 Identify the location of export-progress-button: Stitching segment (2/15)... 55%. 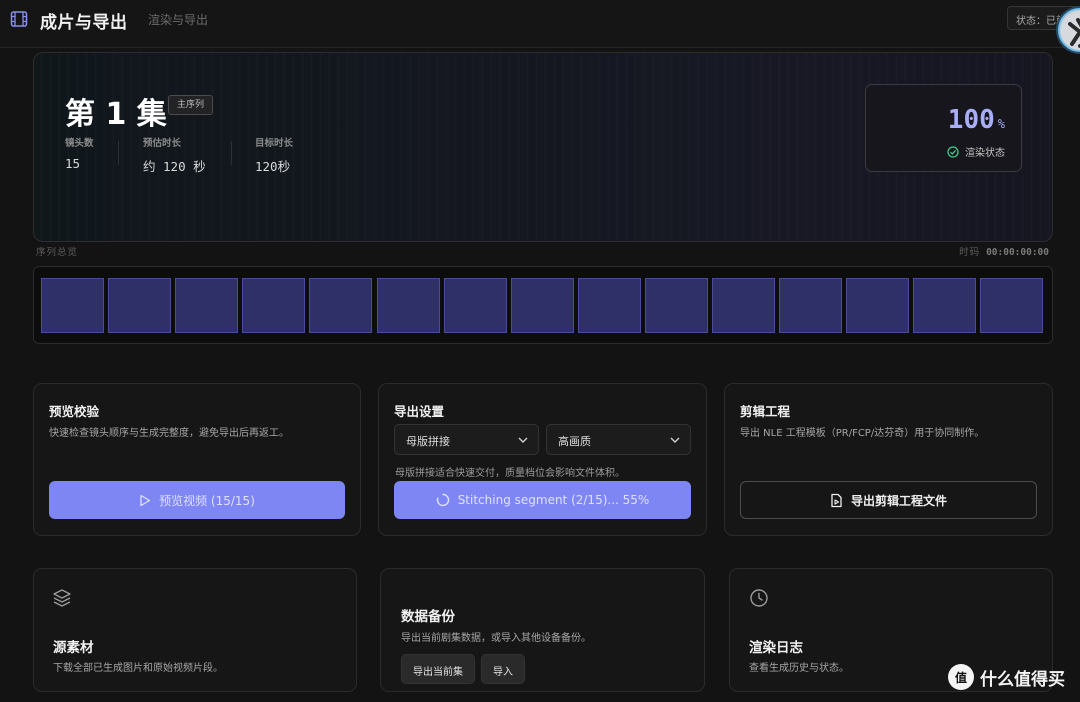
(542, 500).